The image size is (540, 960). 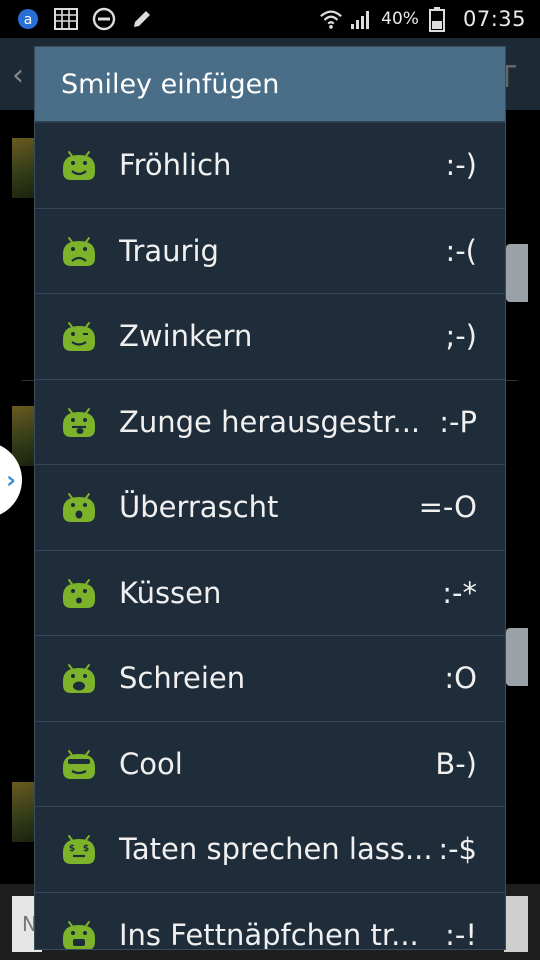 What do you see at coordinates (494, 19) in the screenshot?
I see `status-time: 07:35` at bounding box center [494, 19].